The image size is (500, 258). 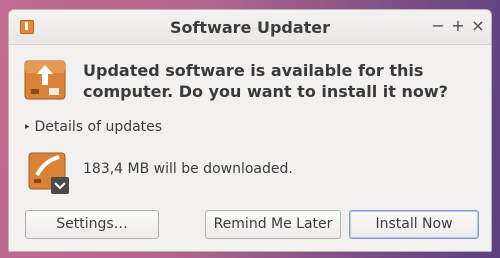 I want to click on maximize-button: +, so click(x=458, y=26).